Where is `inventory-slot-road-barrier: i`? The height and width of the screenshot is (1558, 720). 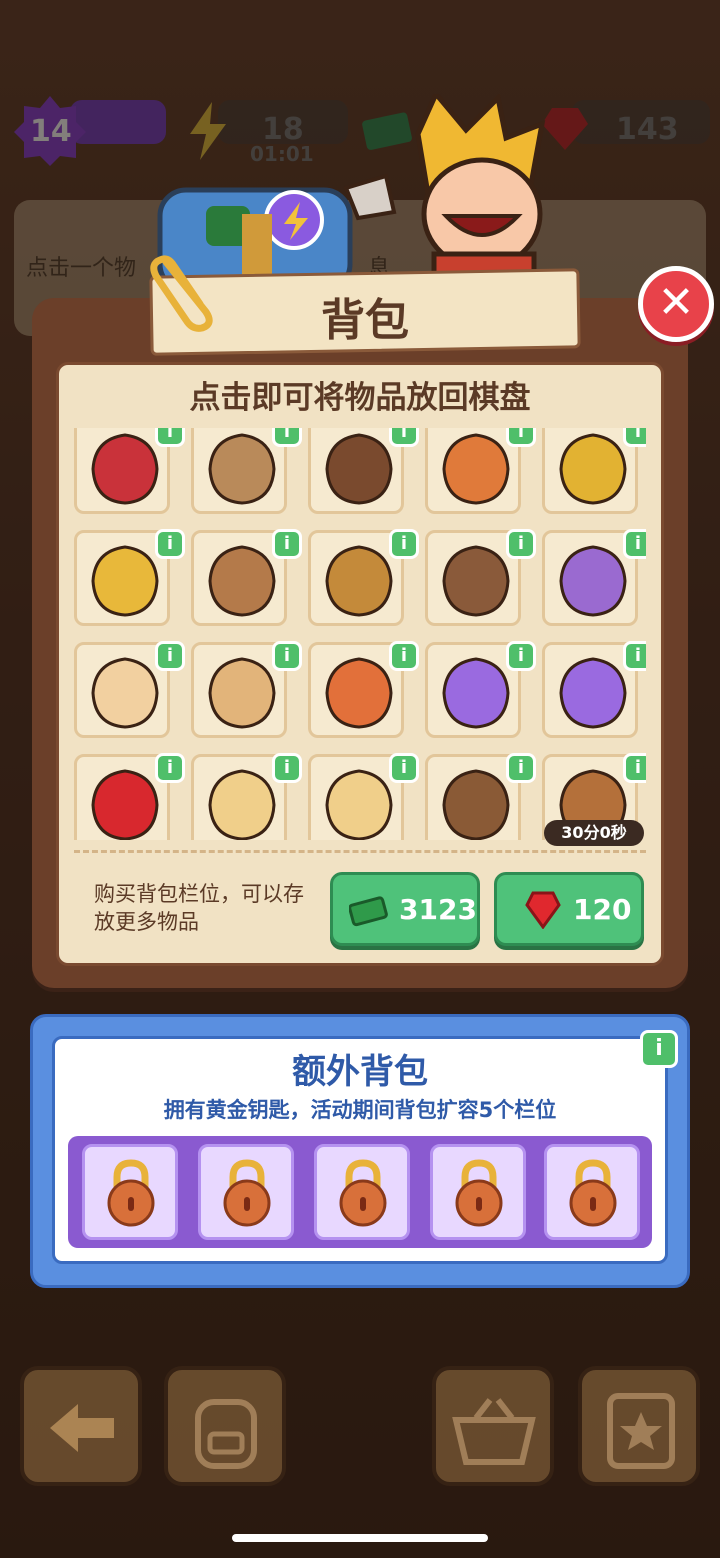 inventory-slot-road-barrier: i is located at coordinates (480, 471).